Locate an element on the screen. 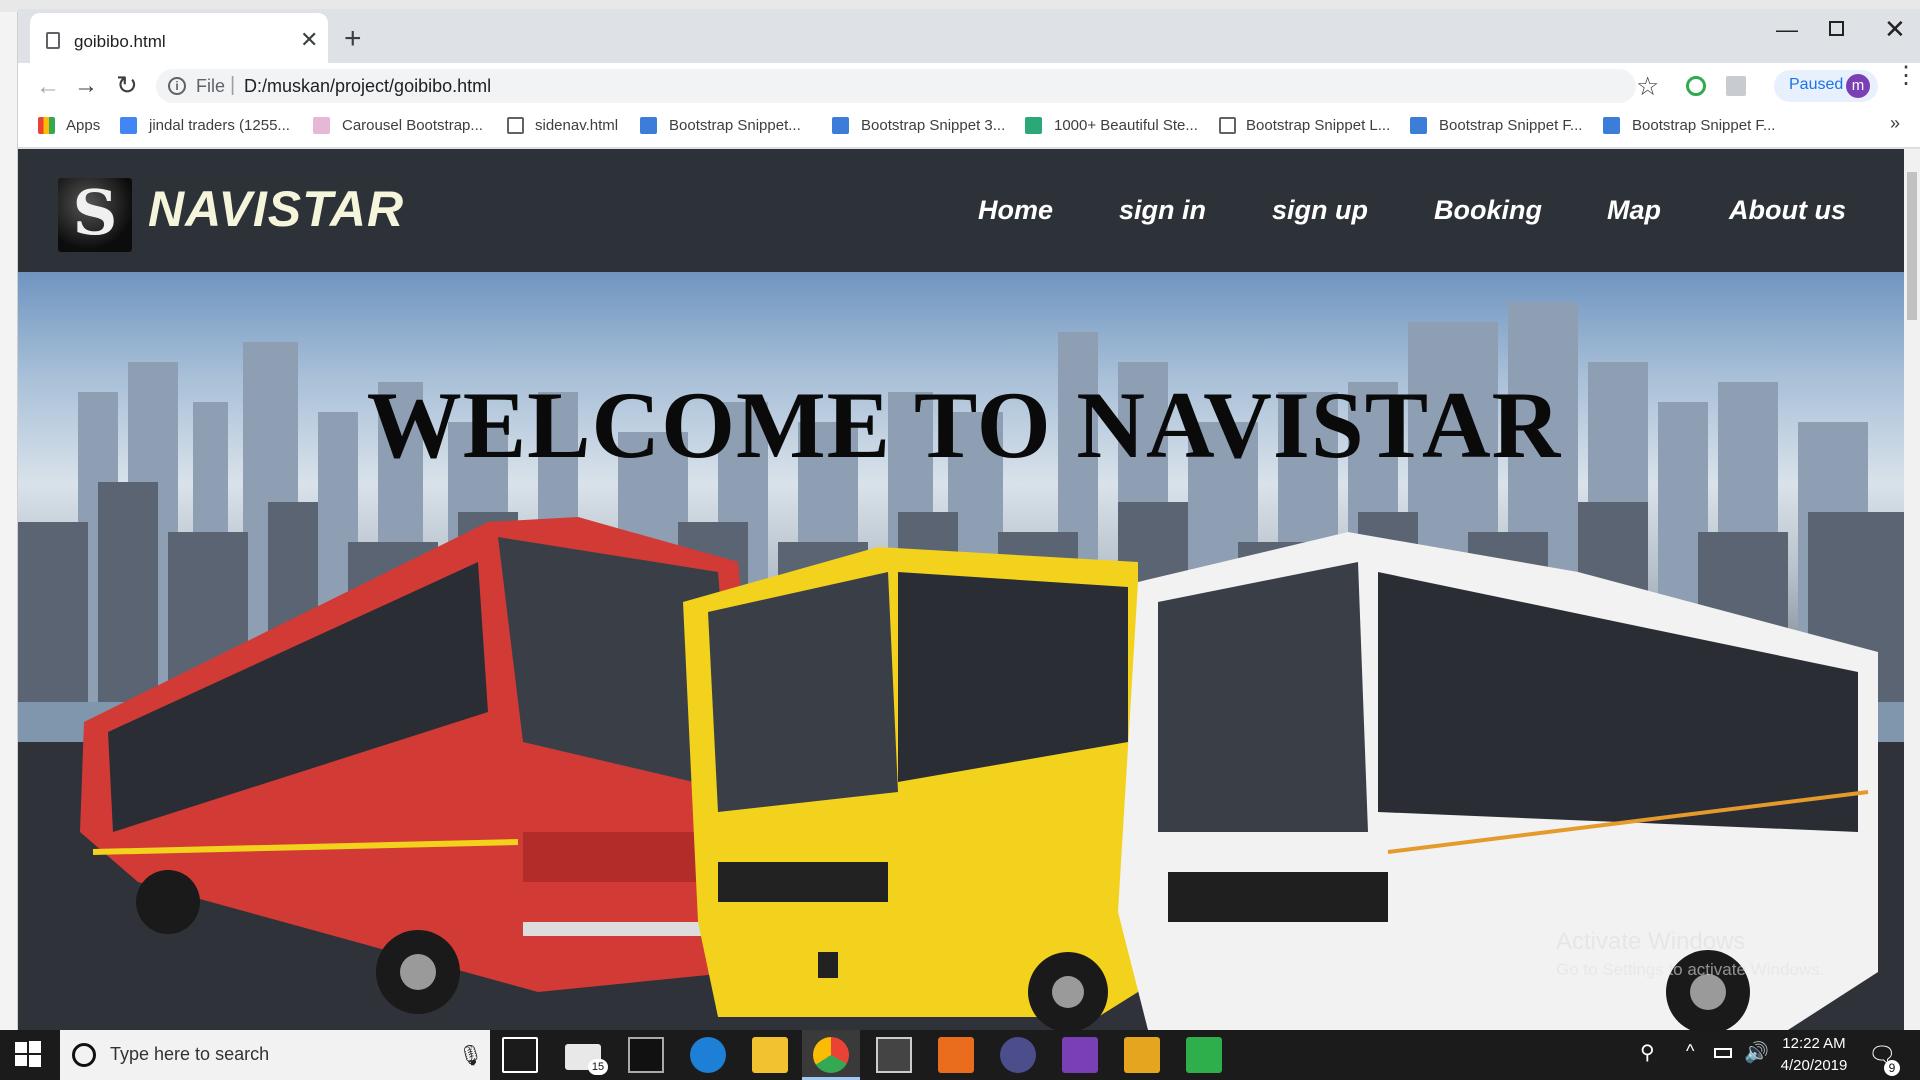 The width and height of the screenshot is (1920, 1080). nav-sign-in: sign in is located at coordinates (1162, 210).